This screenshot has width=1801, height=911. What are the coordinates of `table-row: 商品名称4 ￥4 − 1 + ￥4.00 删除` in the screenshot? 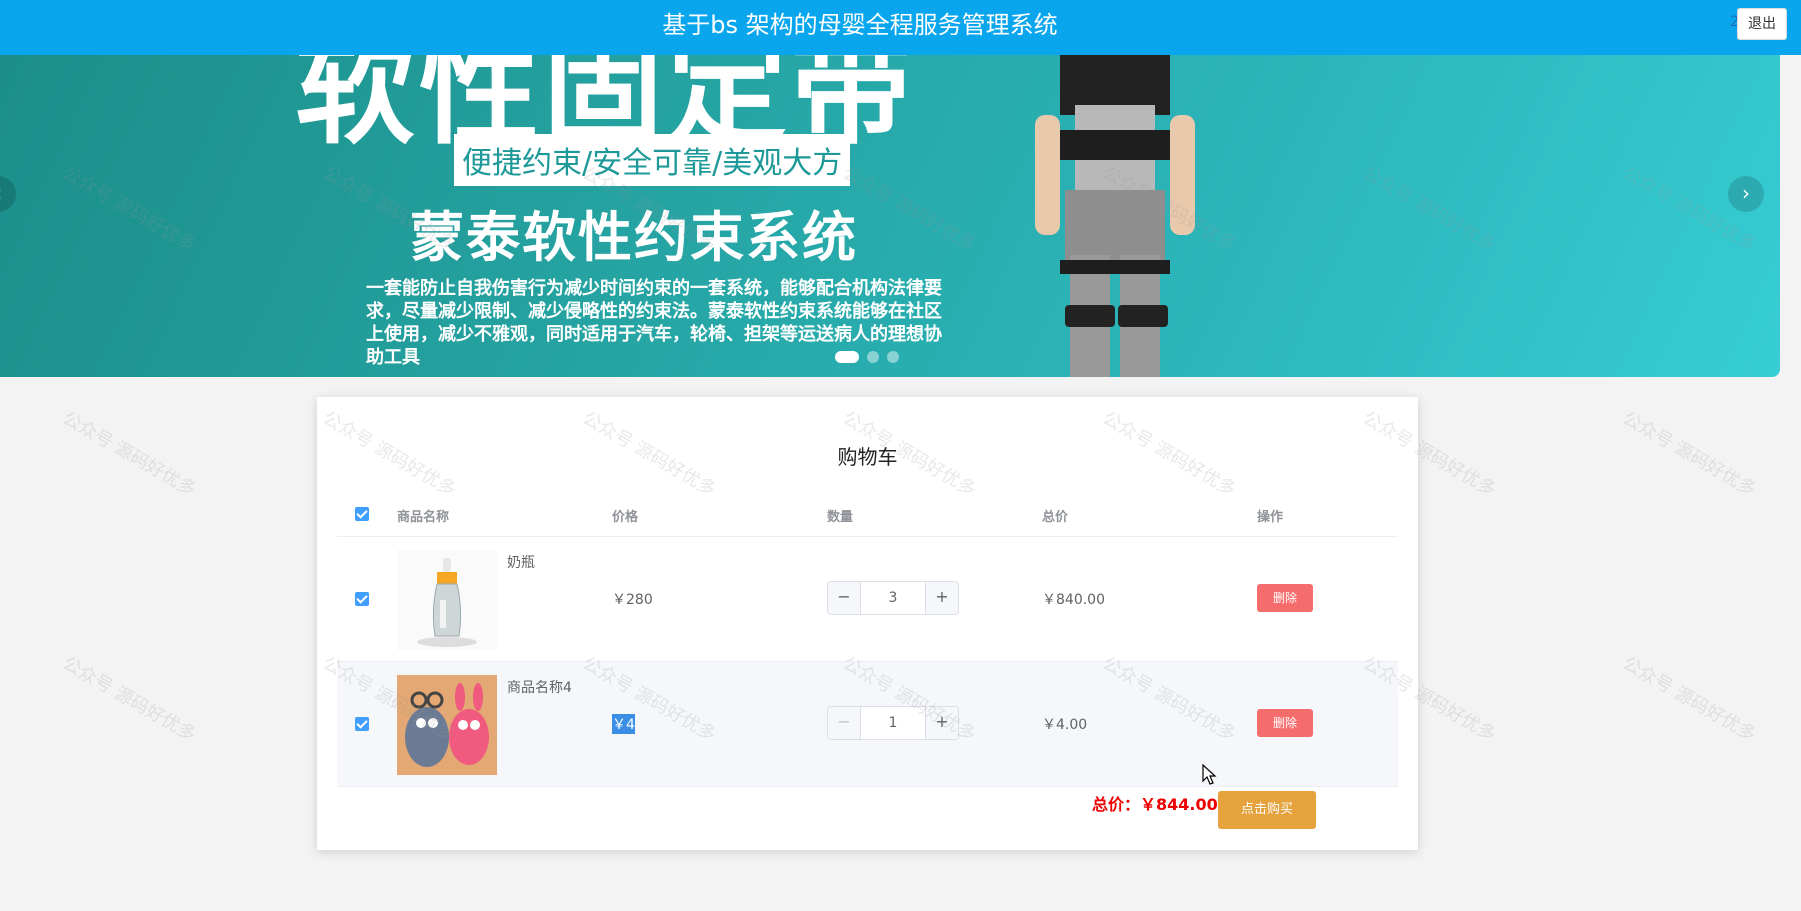 It's located at (867, 724).